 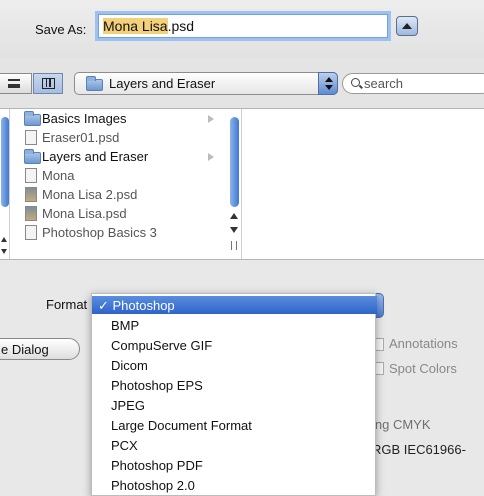 I want to click on list-item: Basics Images, so click(x=120, y=118).